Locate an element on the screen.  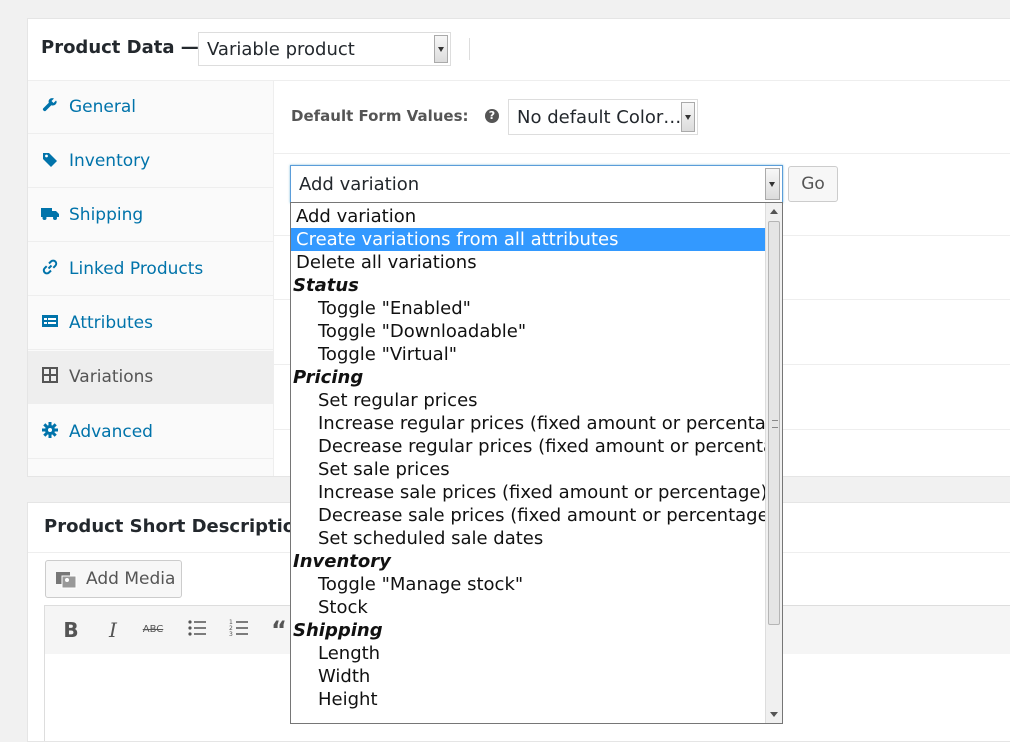
scrollbar-thumb is located at coordinates (774, 423).